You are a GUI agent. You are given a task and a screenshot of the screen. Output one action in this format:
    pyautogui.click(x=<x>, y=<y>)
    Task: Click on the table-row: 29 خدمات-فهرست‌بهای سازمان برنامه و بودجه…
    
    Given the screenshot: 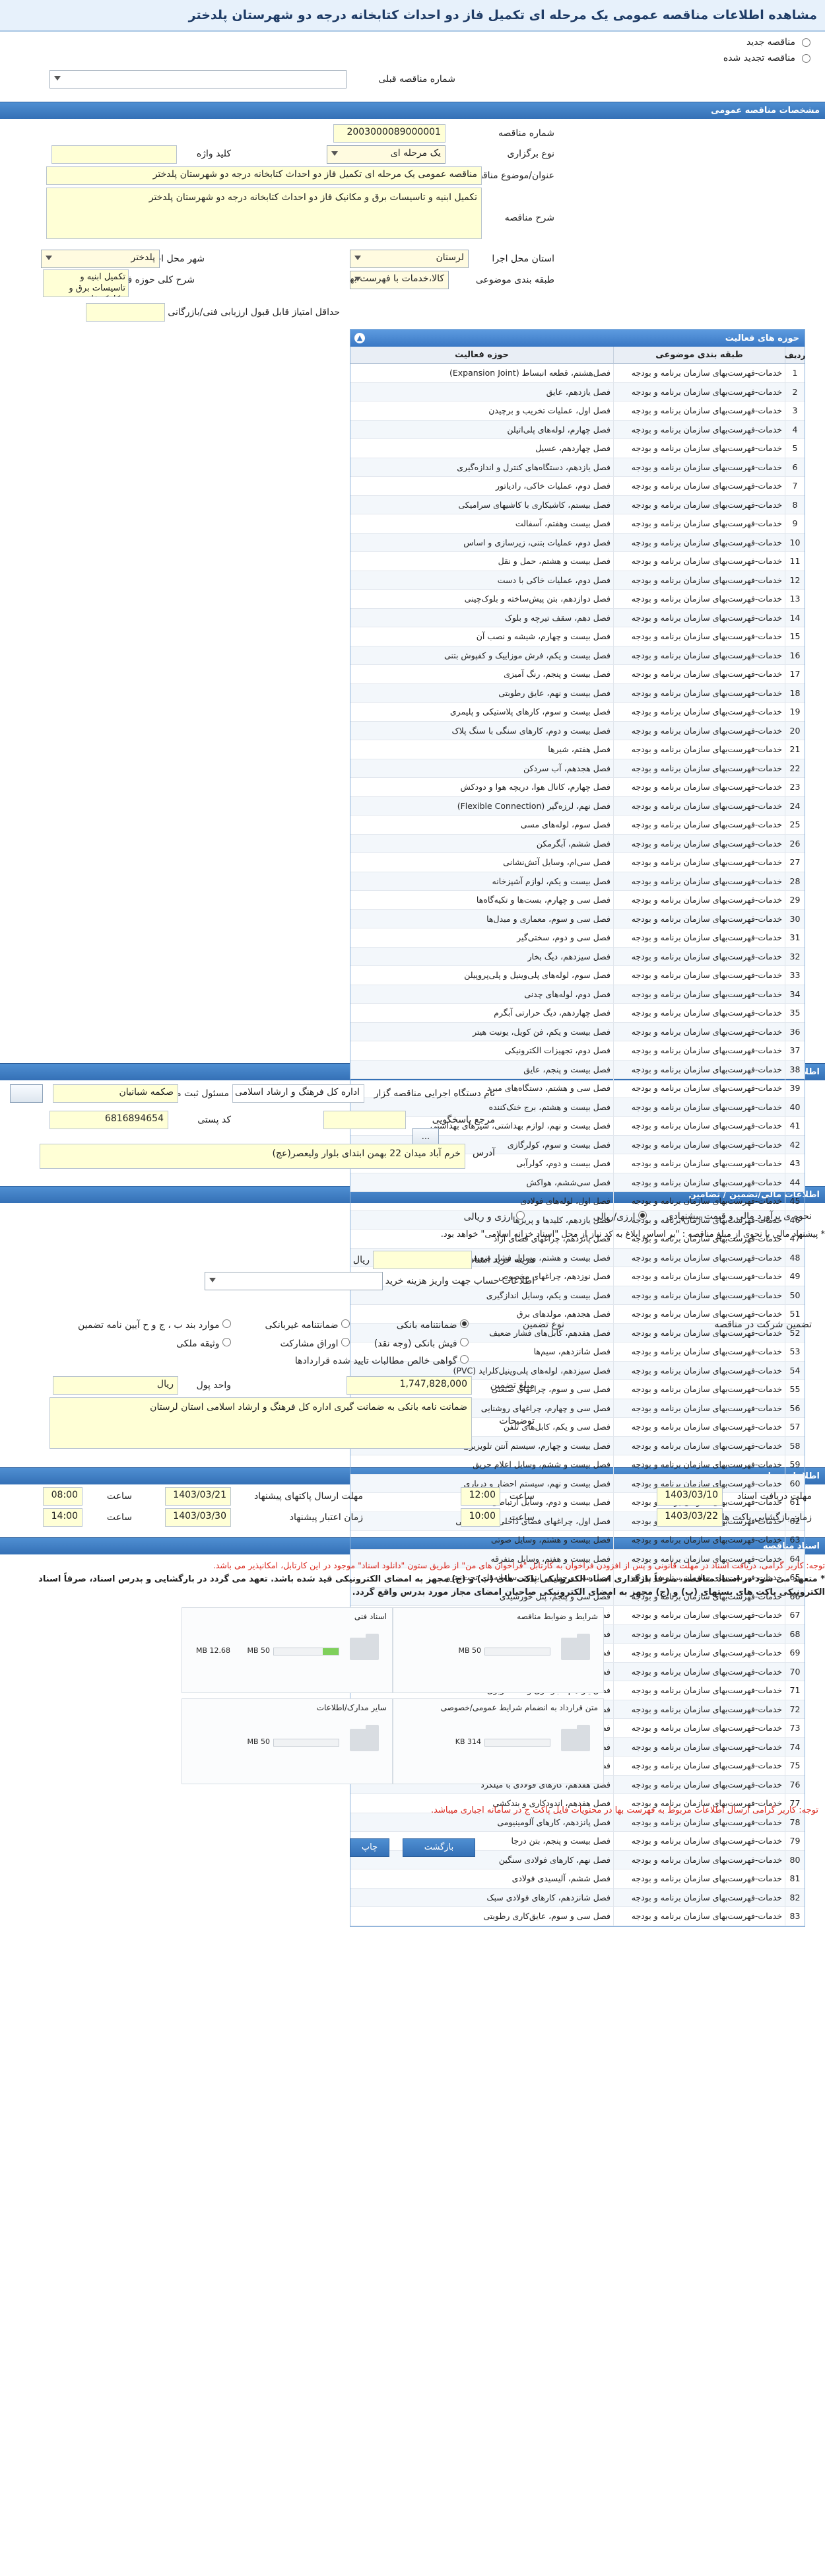 What is the action you would take?
    pyautogui.click(x=577, y=901)
    